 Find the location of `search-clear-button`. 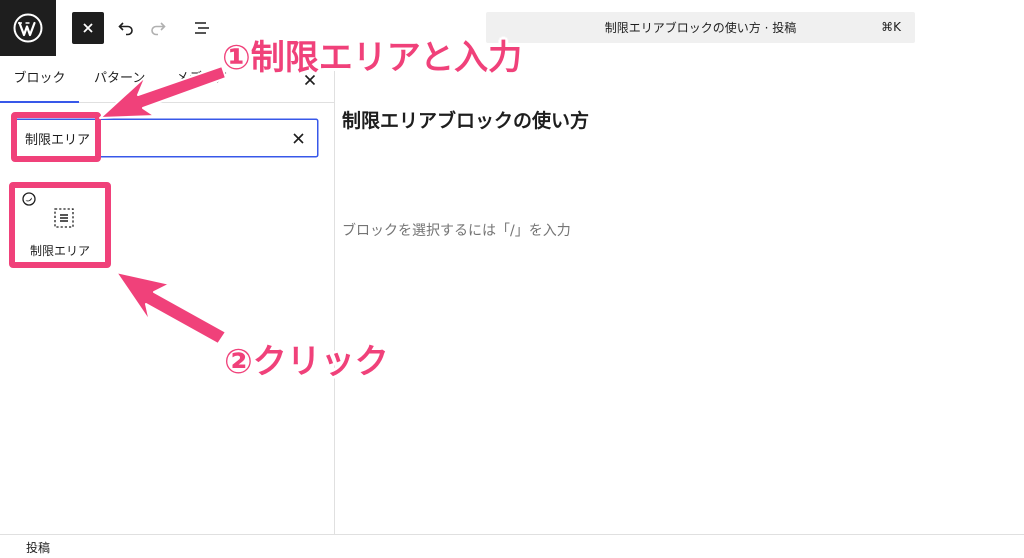

search-clear-button is located at coordinates (298, 138).